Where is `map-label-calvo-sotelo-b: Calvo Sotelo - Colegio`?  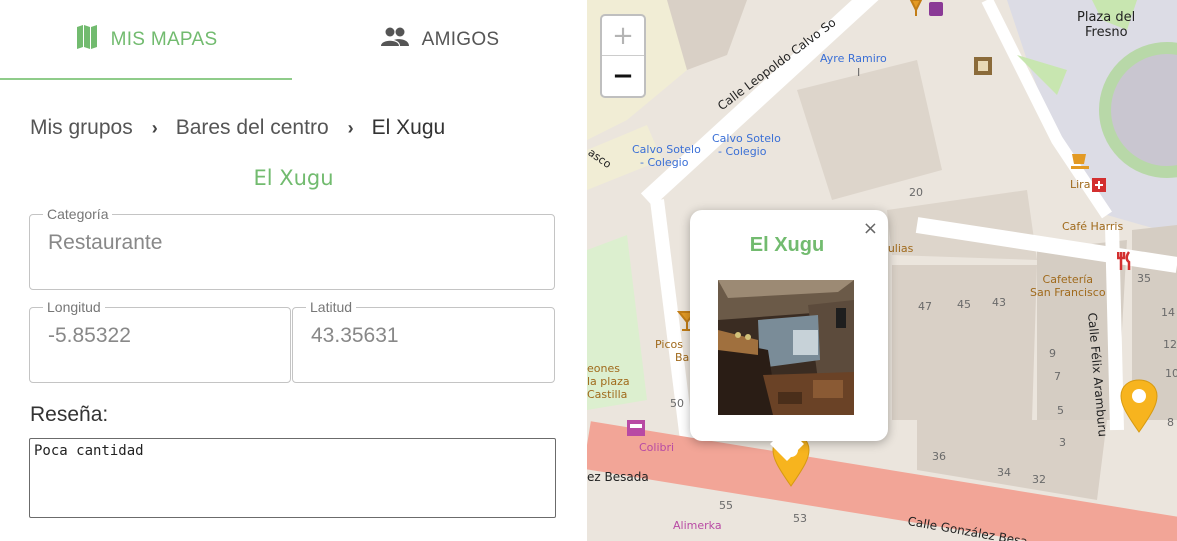 map-label-calvo-sotelo-b: Calvo Sotelo - Colegio is located at coordinates (746, 145).